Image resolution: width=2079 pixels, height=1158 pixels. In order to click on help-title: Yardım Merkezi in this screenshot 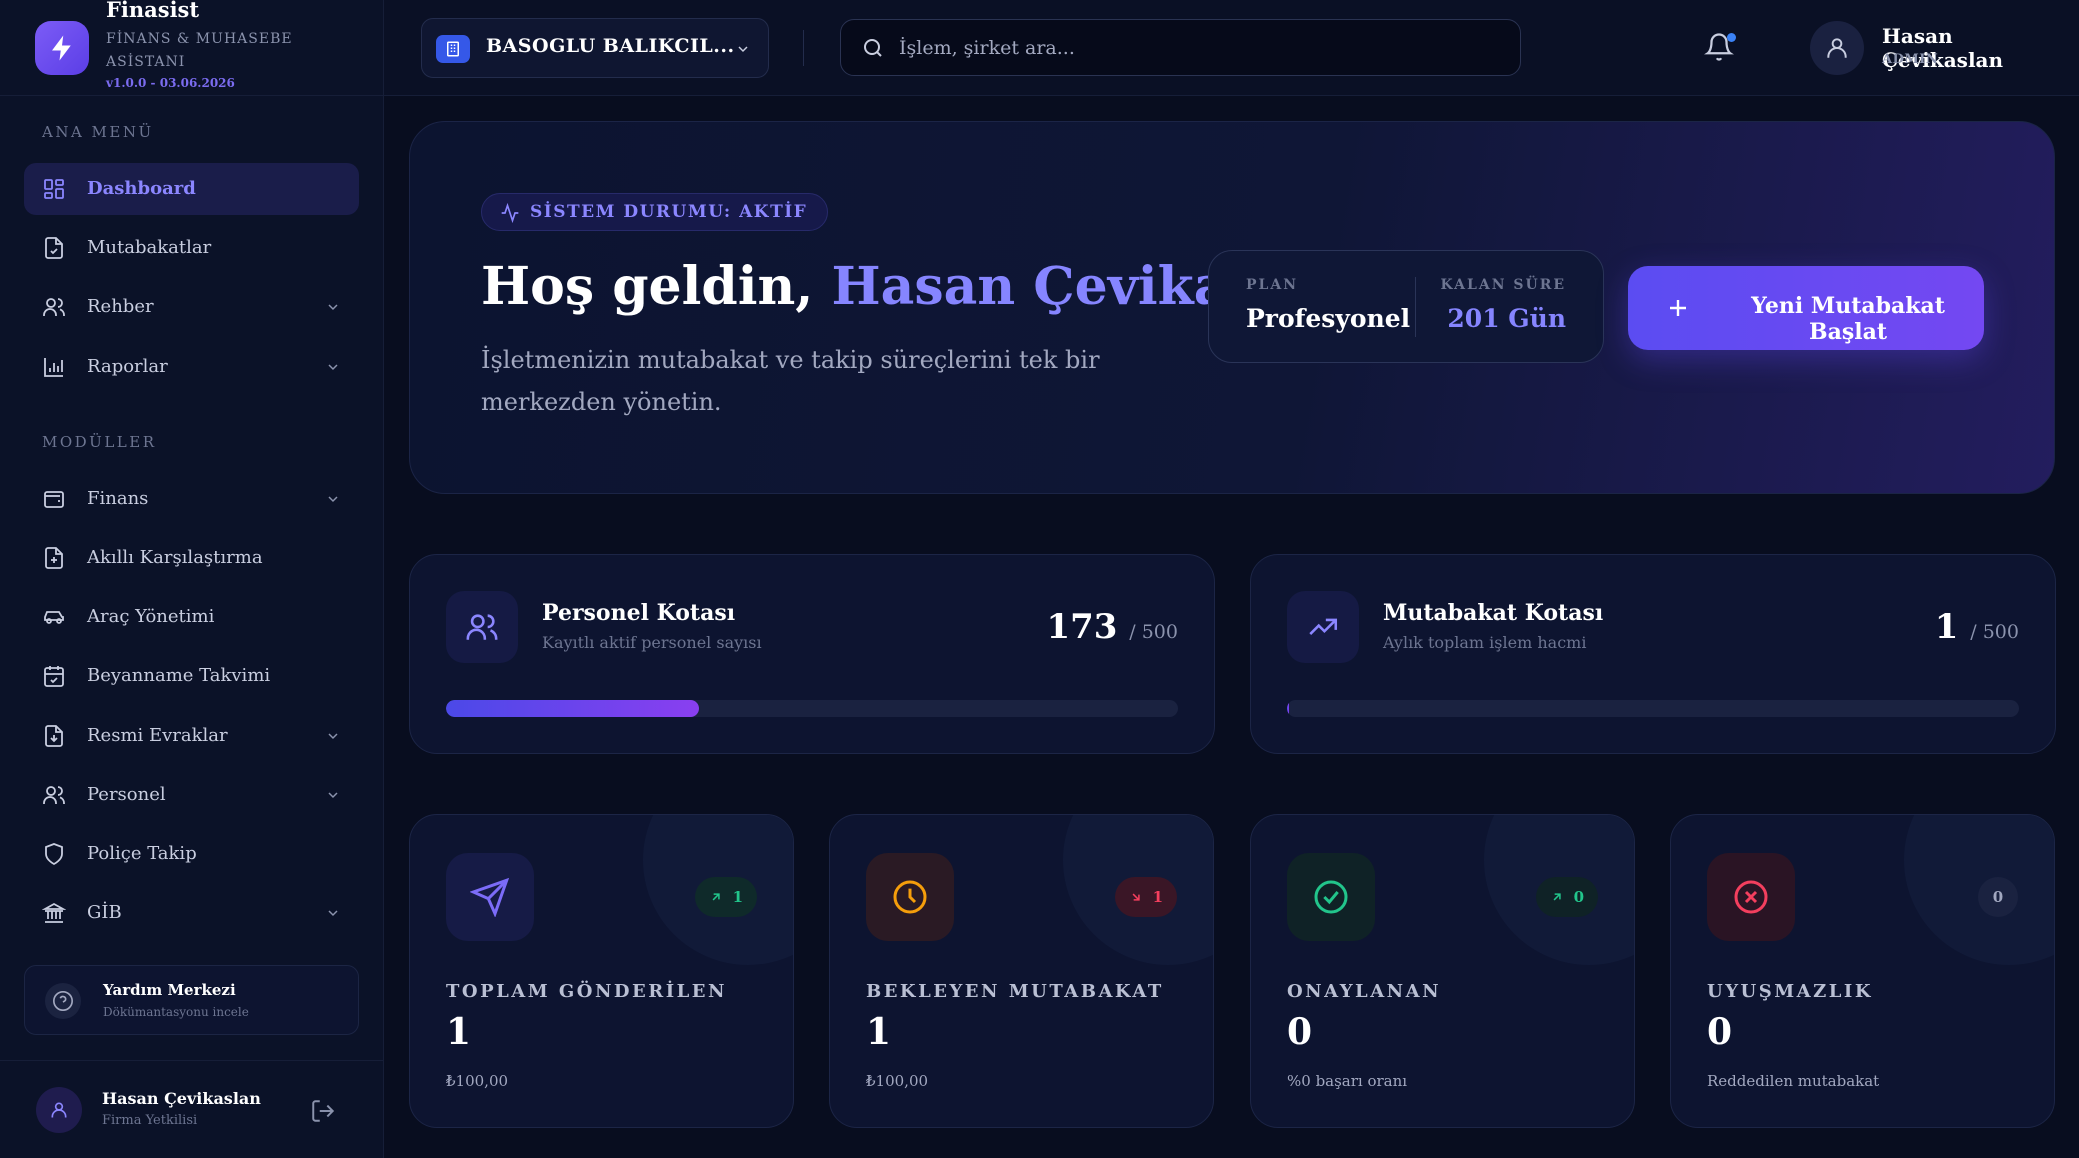, I will do `click(169, 990)`.